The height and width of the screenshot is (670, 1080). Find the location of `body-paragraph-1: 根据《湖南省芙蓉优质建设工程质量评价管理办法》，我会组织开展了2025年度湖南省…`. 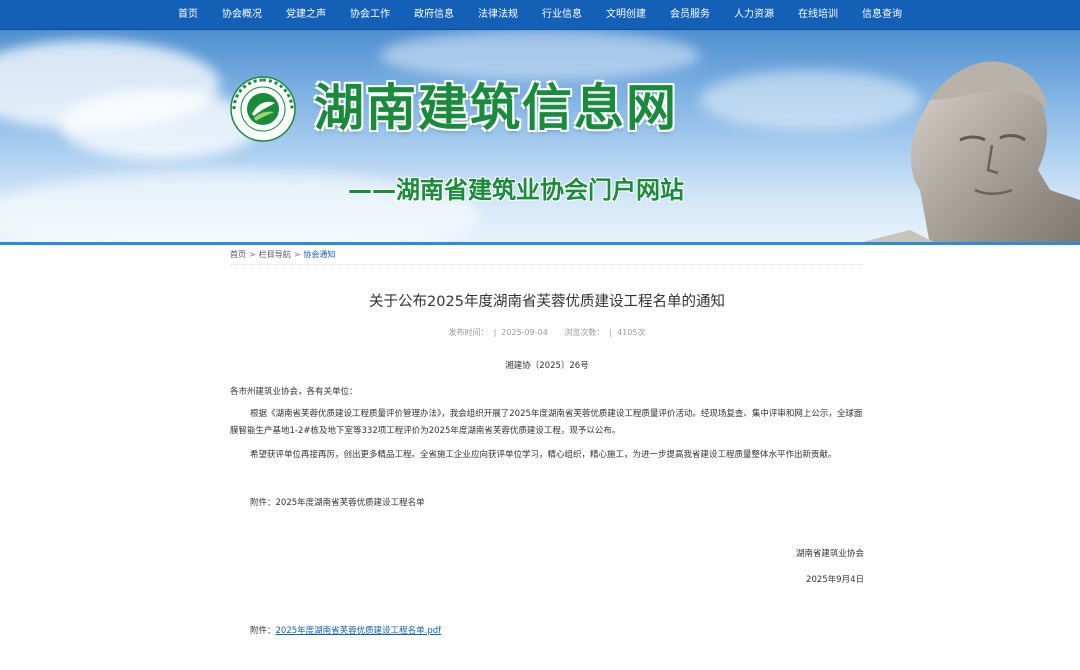

body-paragraph-1: 根据《湖南省芙蓉优质建设工程质量评价管理办法》，我会组织开展了2025年度湖南省… is located at coordinates (546, 422).